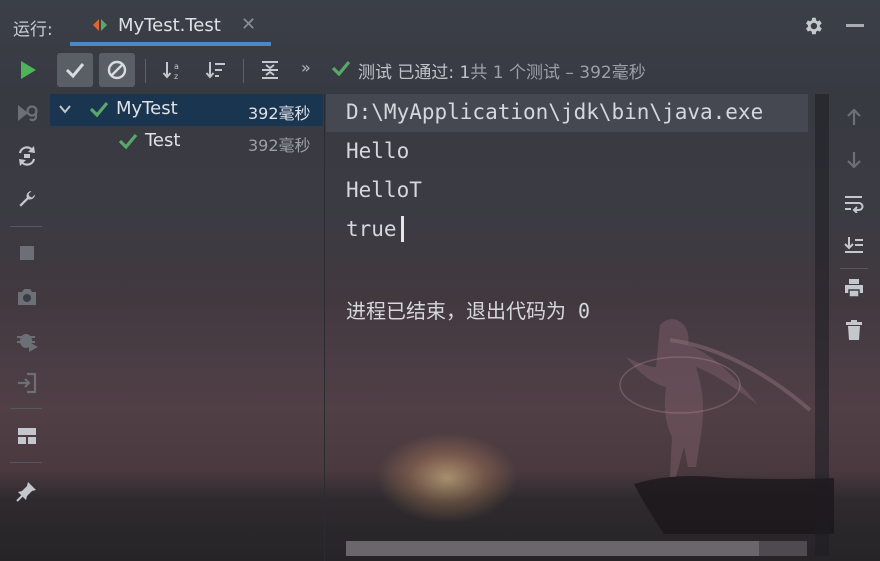 The width and height of the screenshot is (880, 561). Describe the element at coordinates (117, 70) in the screenshot. I see `show-ignored-icon` at that location.